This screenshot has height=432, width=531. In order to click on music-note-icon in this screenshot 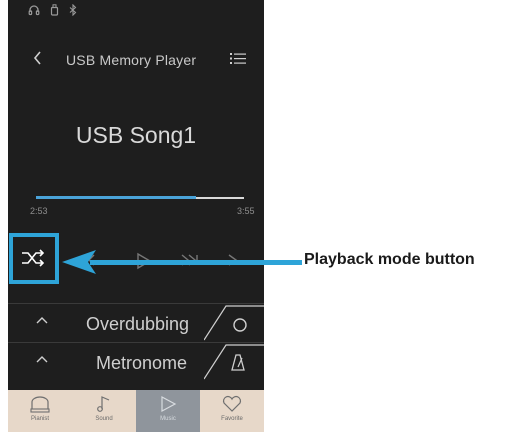, I will do `click(103, 404)`.